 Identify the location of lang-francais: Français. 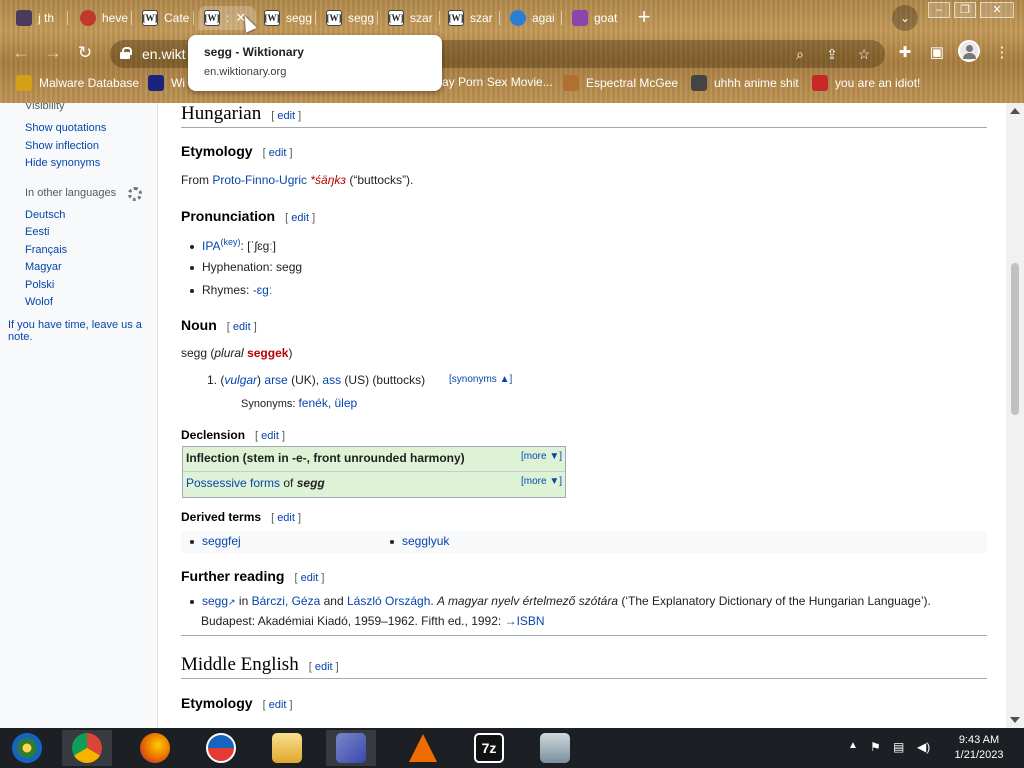
(46, 250).